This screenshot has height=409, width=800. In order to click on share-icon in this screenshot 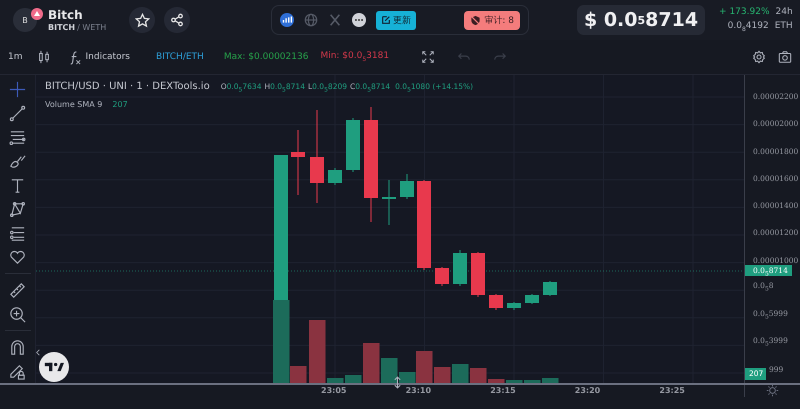, I will do `click(177, 20)`.